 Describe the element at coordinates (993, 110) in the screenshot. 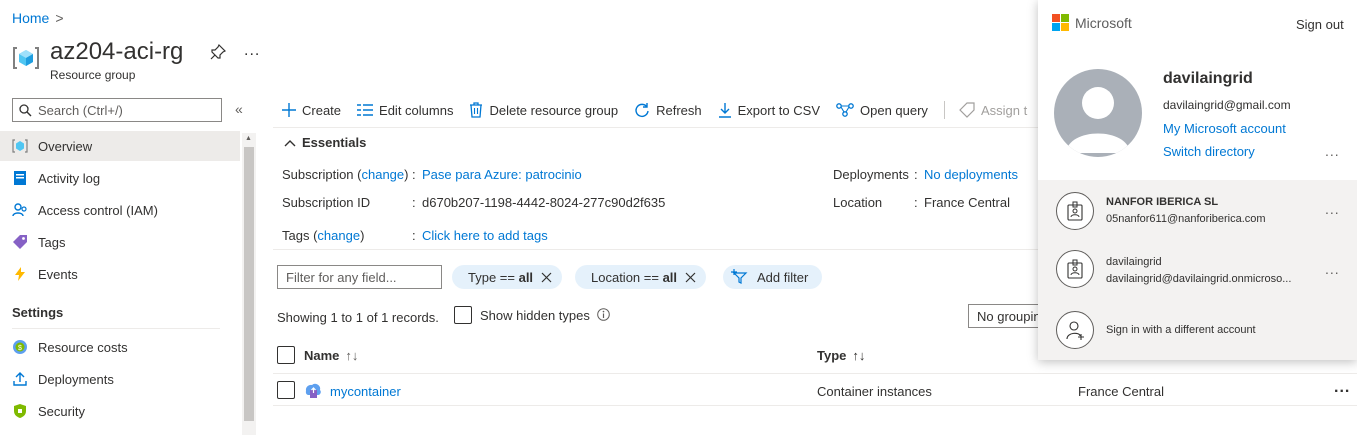

I see `assign-tags-button: Assign t` at that location.